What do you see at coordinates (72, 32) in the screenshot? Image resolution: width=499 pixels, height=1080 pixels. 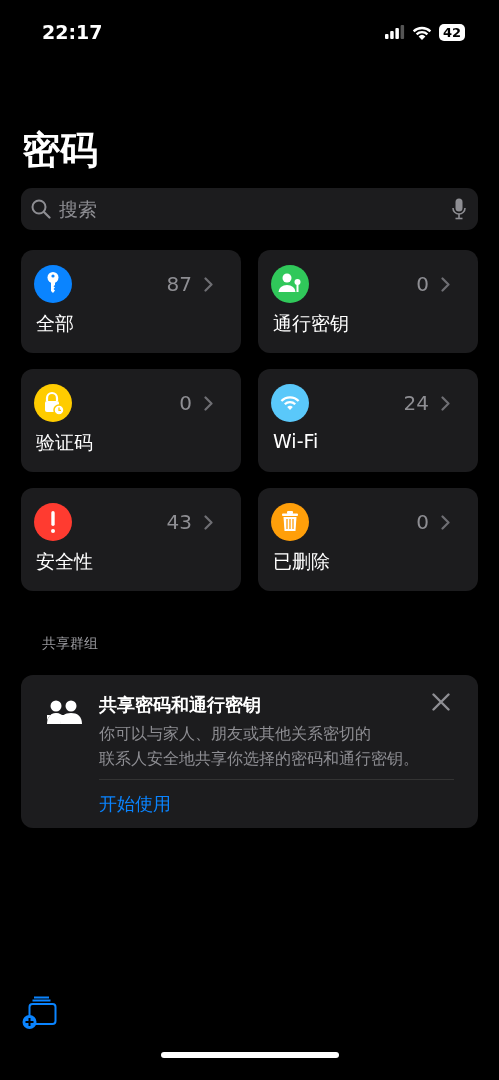 I see `status-time: 22:17` at bounding box center [72, 32].